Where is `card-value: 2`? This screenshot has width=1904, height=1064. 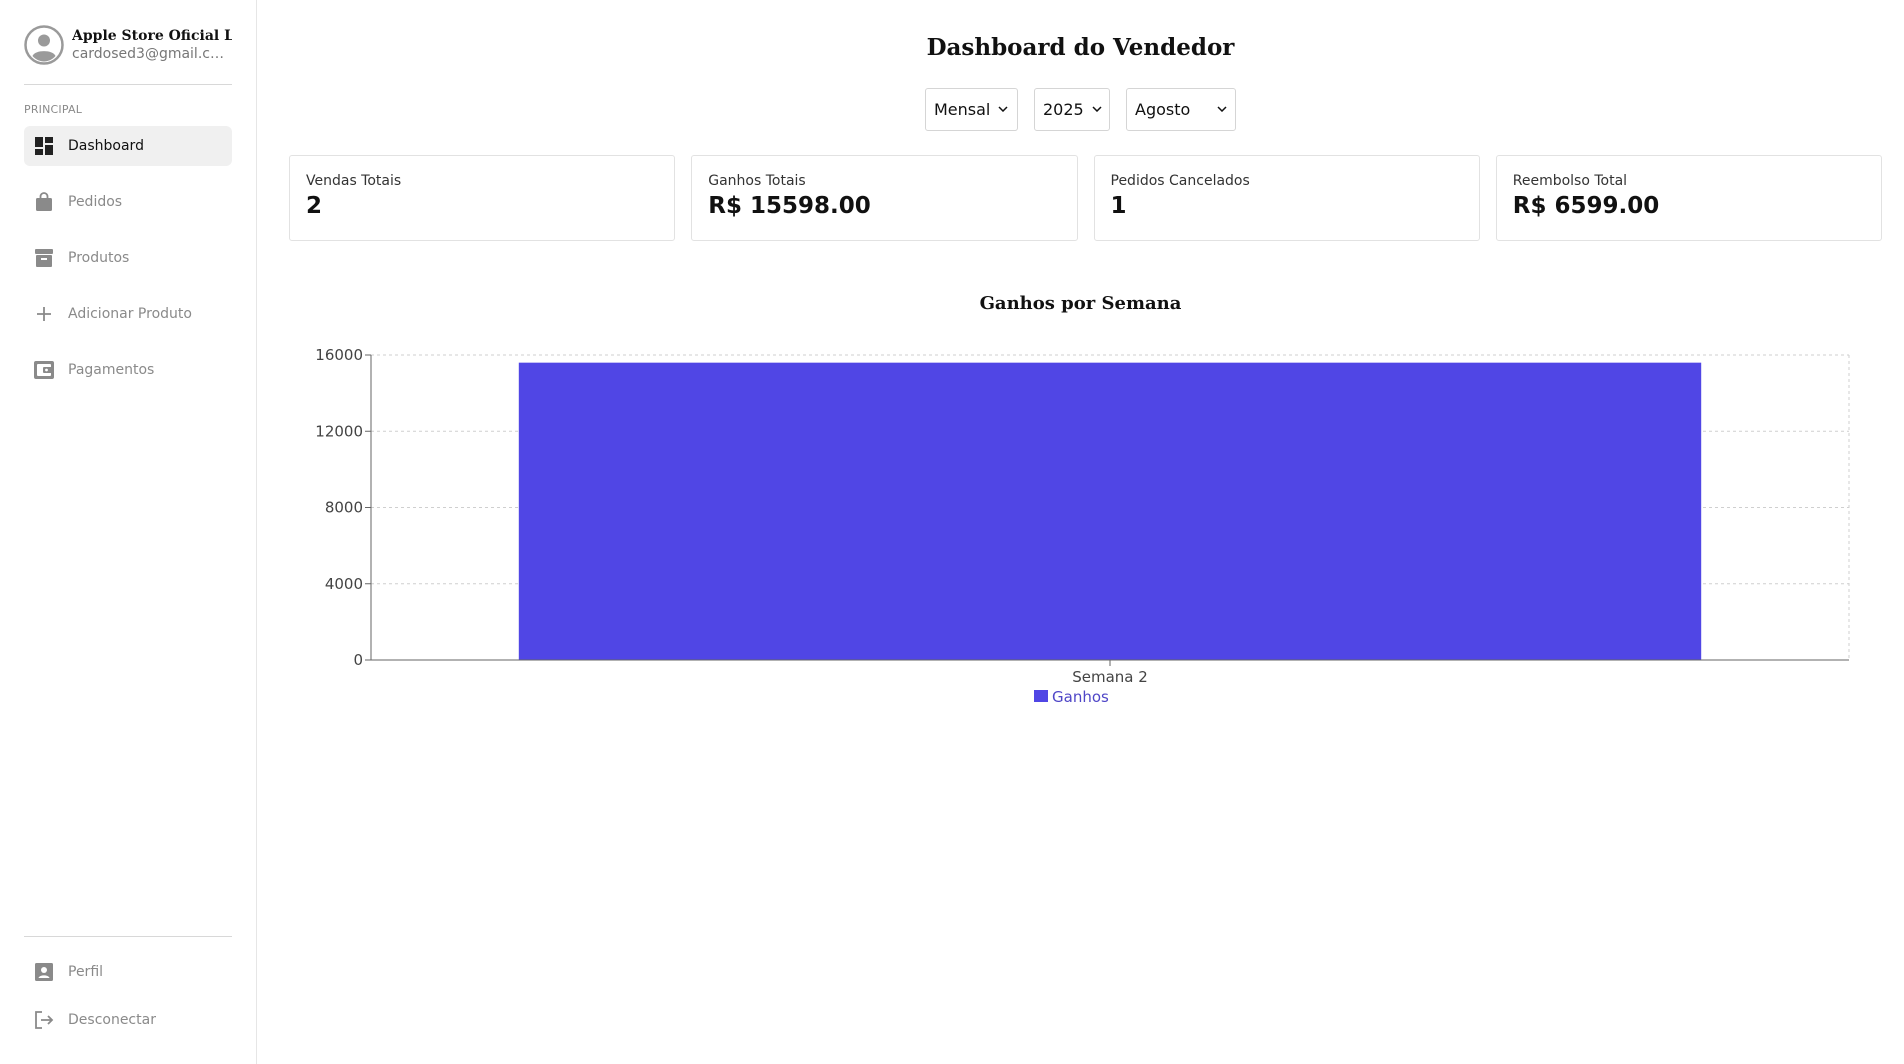
card-value: 2 is located at coordinates (314, 206).